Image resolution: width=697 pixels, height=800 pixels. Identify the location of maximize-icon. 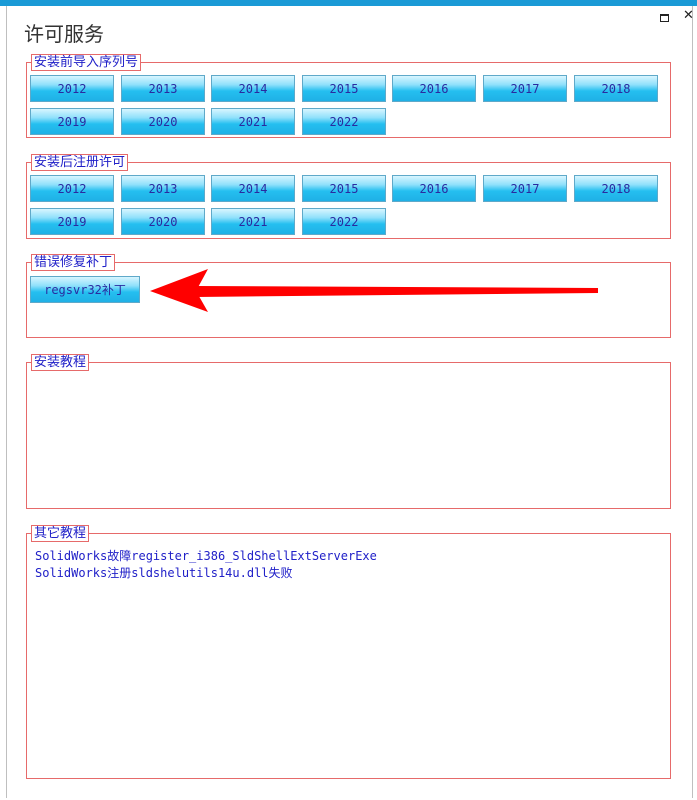
(664, 18).